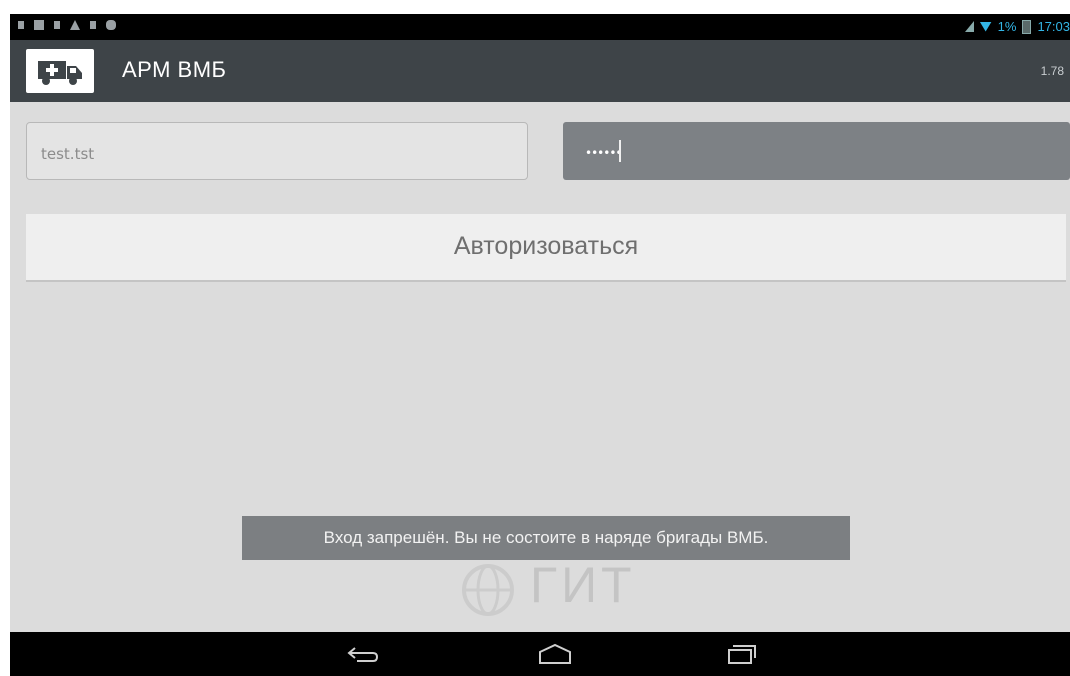 The height and width of the screenshot is (676, 1070). What do you see at coordinates (1053, 26) in the screenshot?
I see `clock: 17:03` at bounding box center [1053, 26].